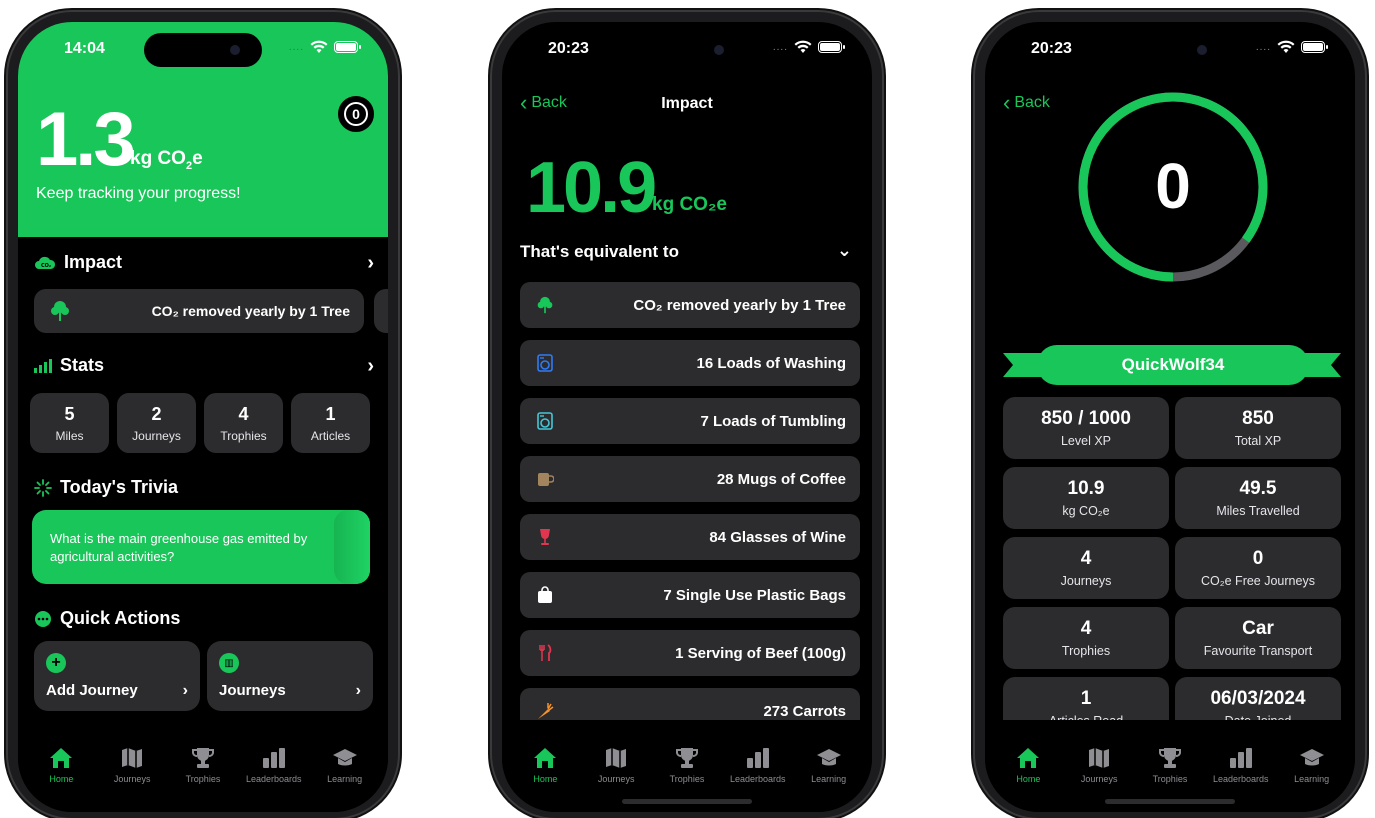 The image size is (1375, 818). What do you see at coordinates (803, 46) in the screenshot?
I see `wifi-icon` at bounding box center [803, 46].